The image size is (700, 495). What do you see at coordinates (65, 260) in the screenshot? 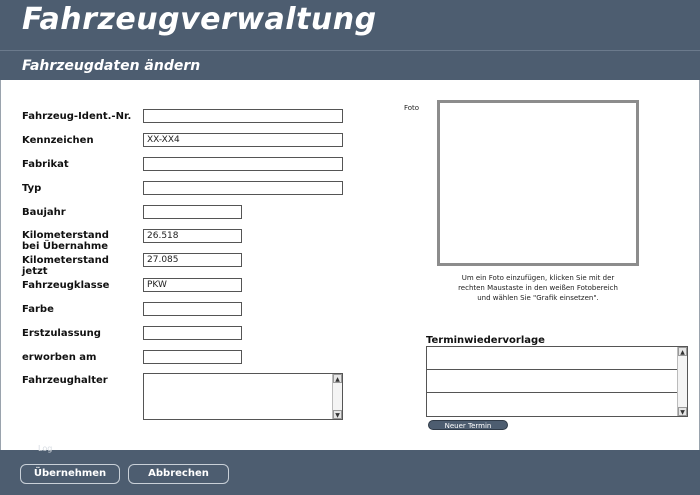
I see `label-km-jetzt-line1: Kilometerstand` at bounding box center [65, 260].